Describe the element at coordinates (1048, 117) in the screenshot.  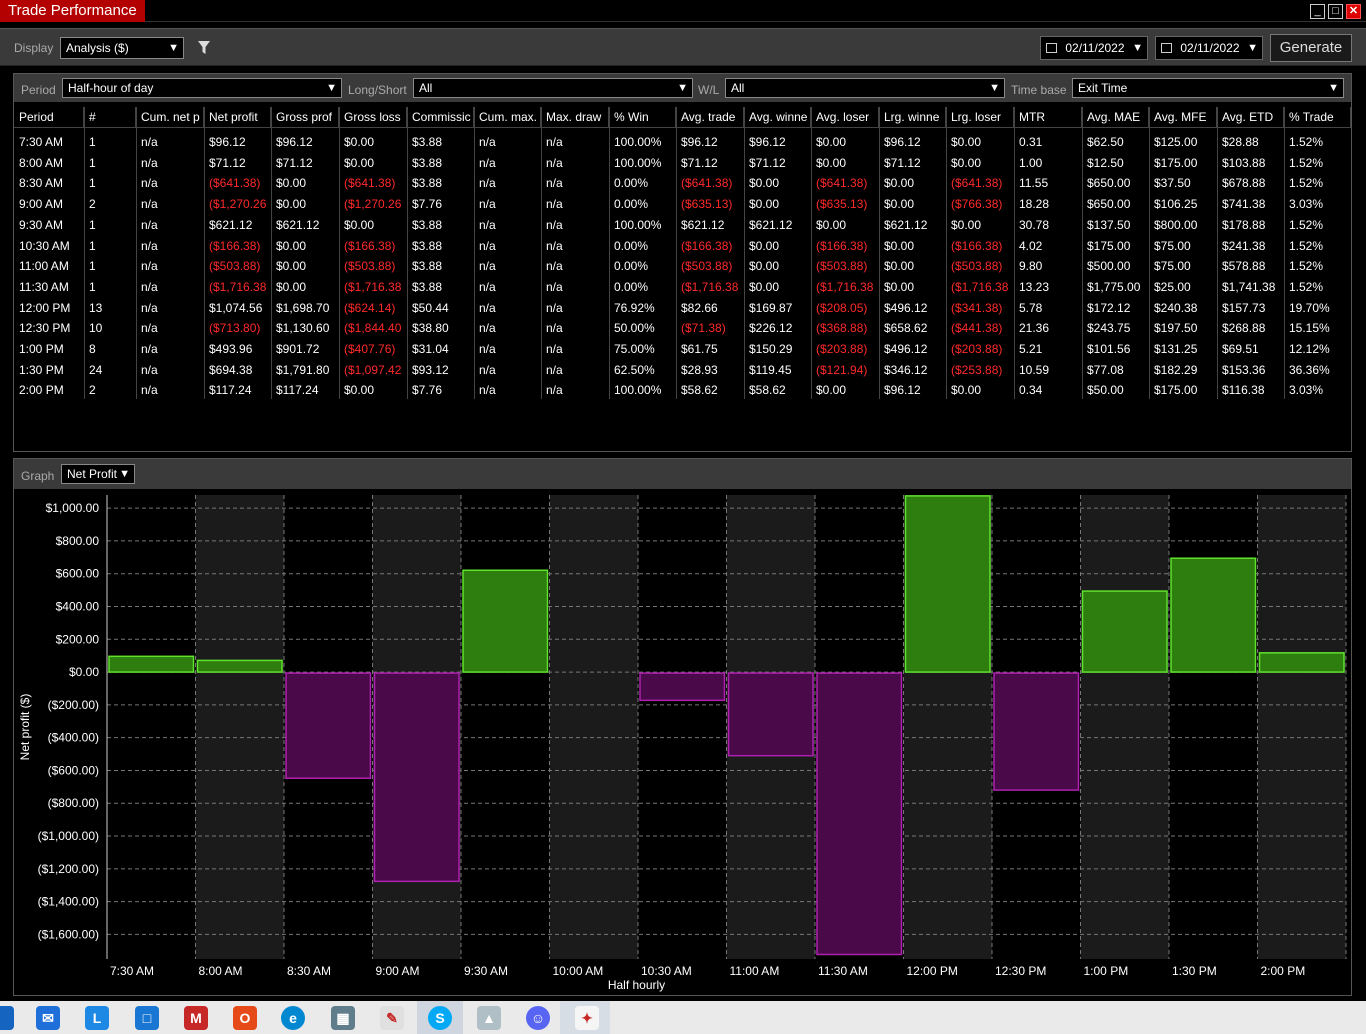
I see `column-header: MTR` at that location.